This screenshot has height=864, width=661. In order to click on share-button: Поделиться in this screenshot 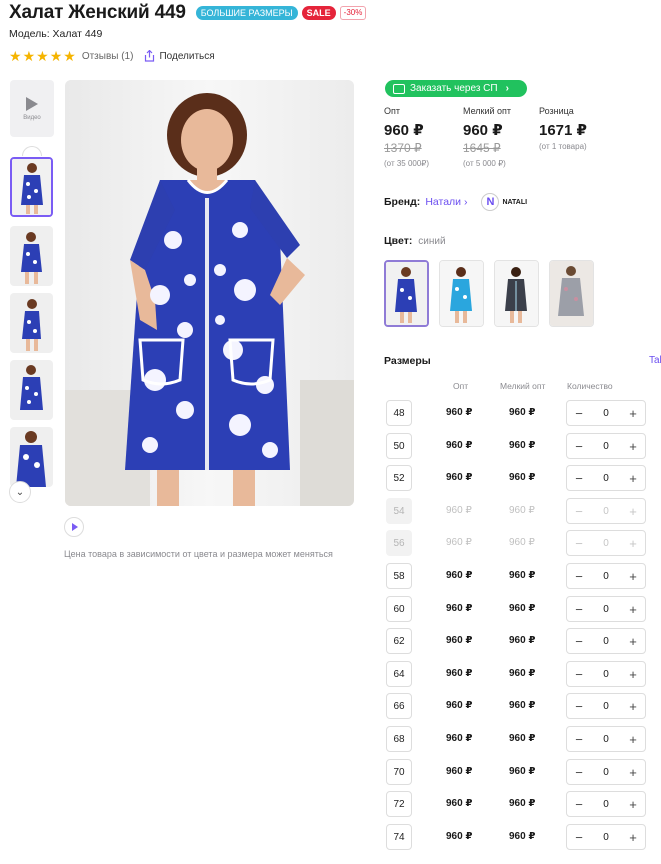, I will do `click(179, 56)`.